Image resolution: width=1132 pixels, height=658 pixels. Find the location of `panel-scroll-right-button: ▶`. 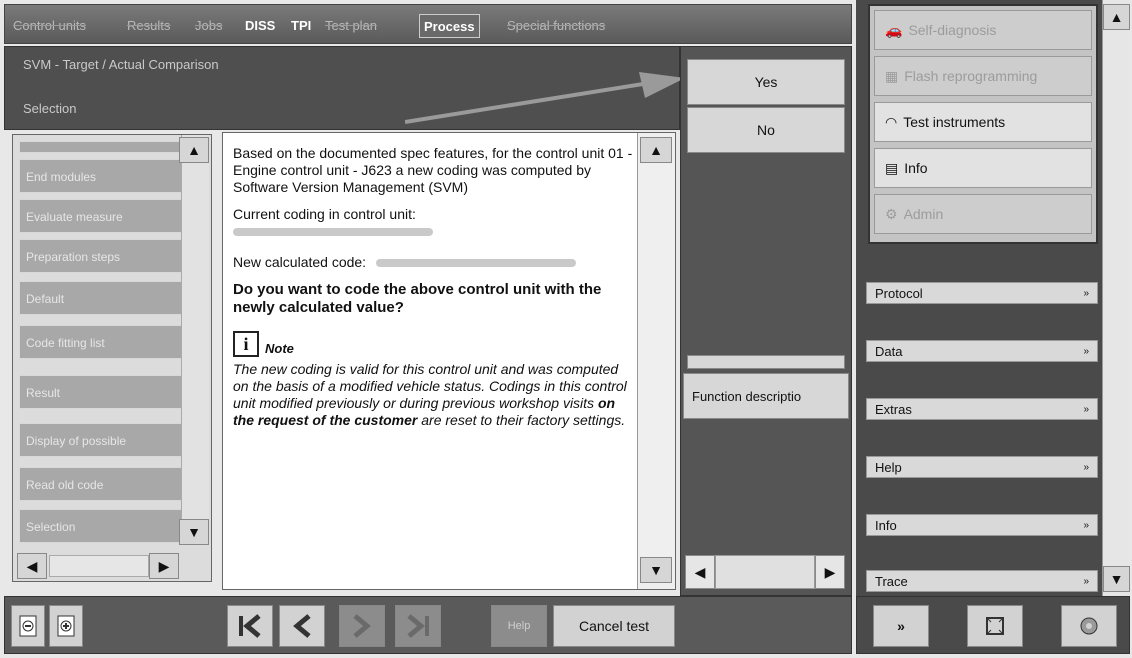

panel-scroll-right-button: ▶ is located at coordinates (830, 572).